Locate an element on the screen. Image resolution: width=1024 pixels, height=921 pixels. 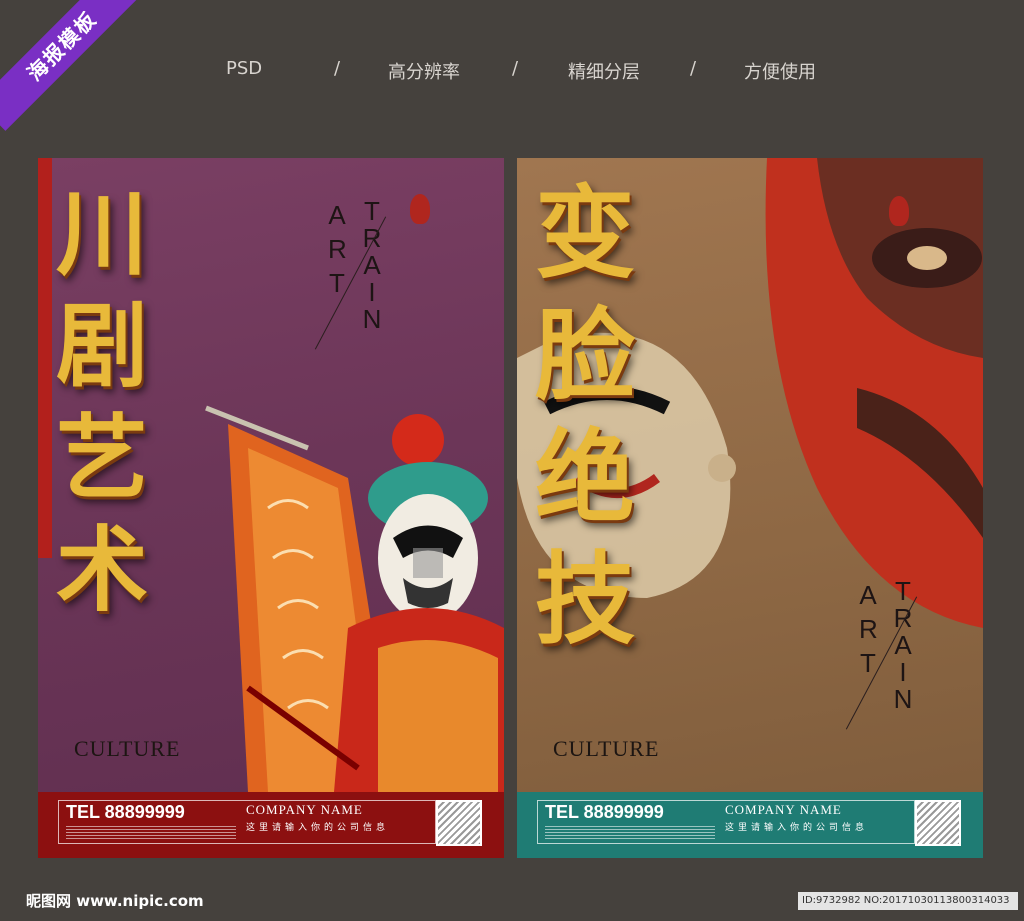
feature-bar: PSD / 高分辨率 / 精细分层 / 方便使用 is located at coordinates (512, 70).